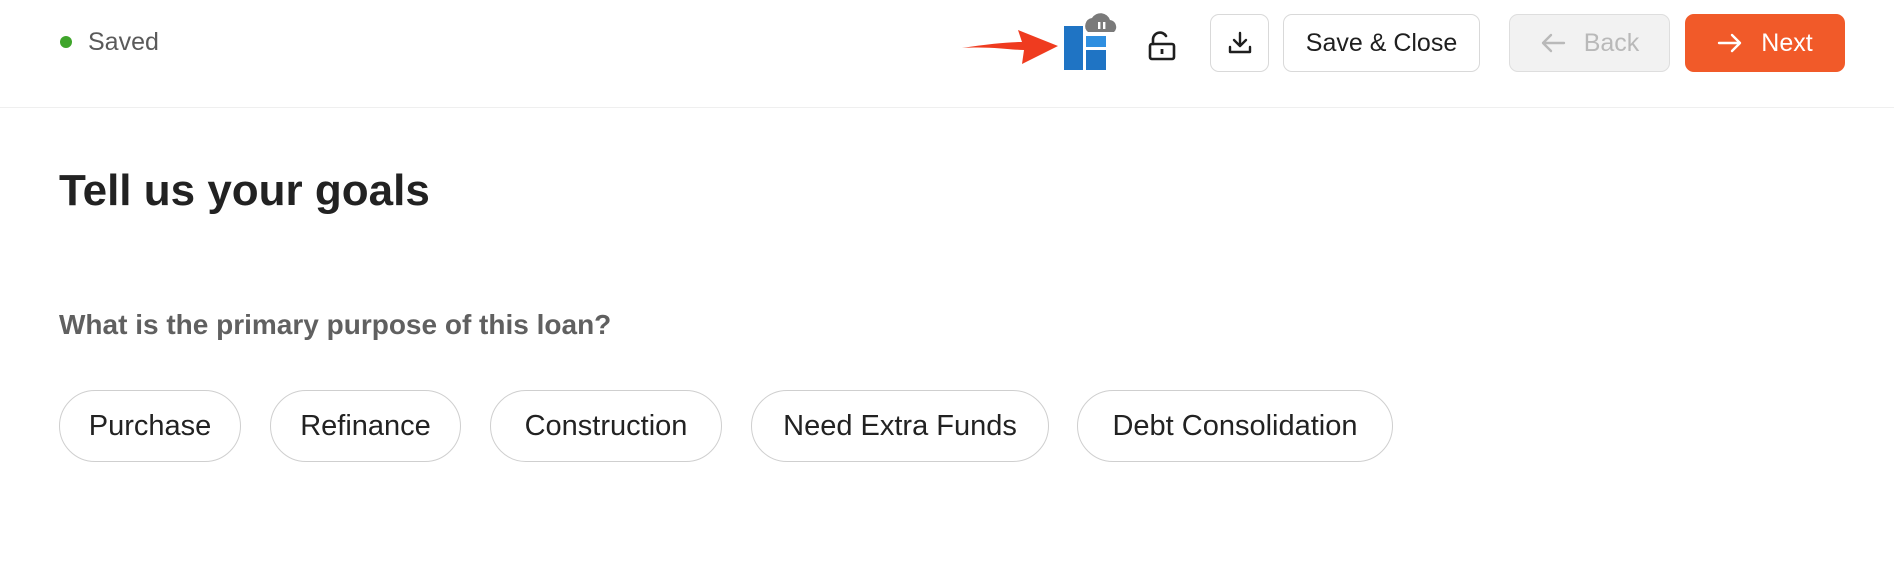  Describe the element at coordinates (1553, 43) in the screenshot. I see `arrow-left-icon` at that location.